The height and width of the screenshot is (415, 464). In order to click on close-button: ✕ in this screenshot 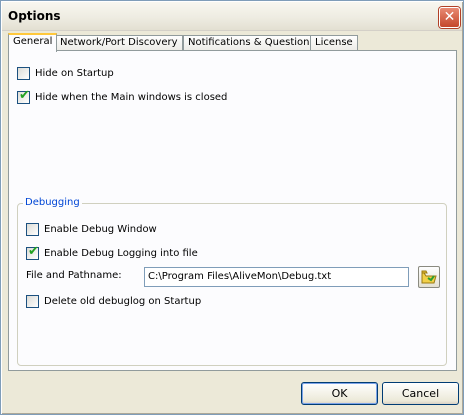, I will do `click(449, 17)`.